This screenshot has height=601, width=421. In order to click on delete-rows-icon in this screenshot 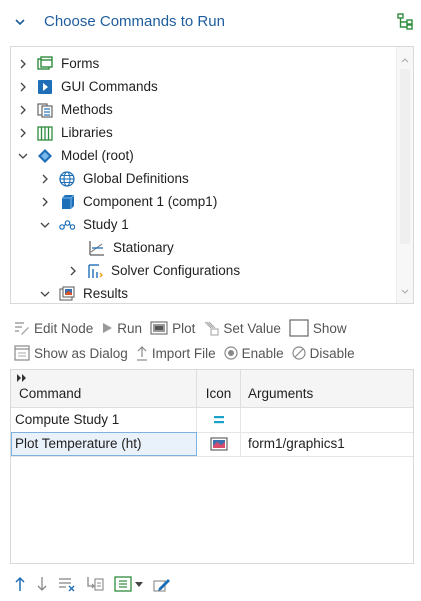, I will do `click(67, 585)`.